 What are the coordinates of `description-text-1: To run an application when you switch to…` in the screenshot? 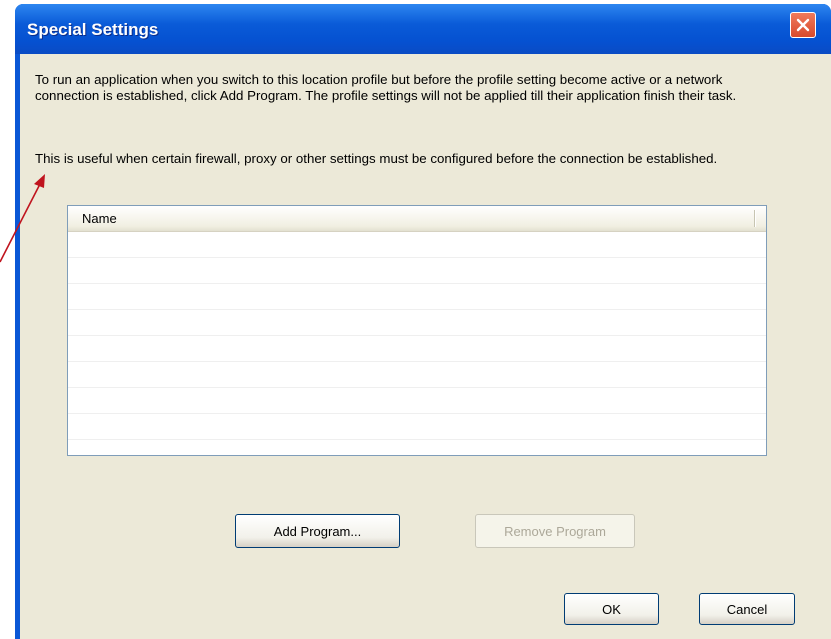 It's located at (386, 87).